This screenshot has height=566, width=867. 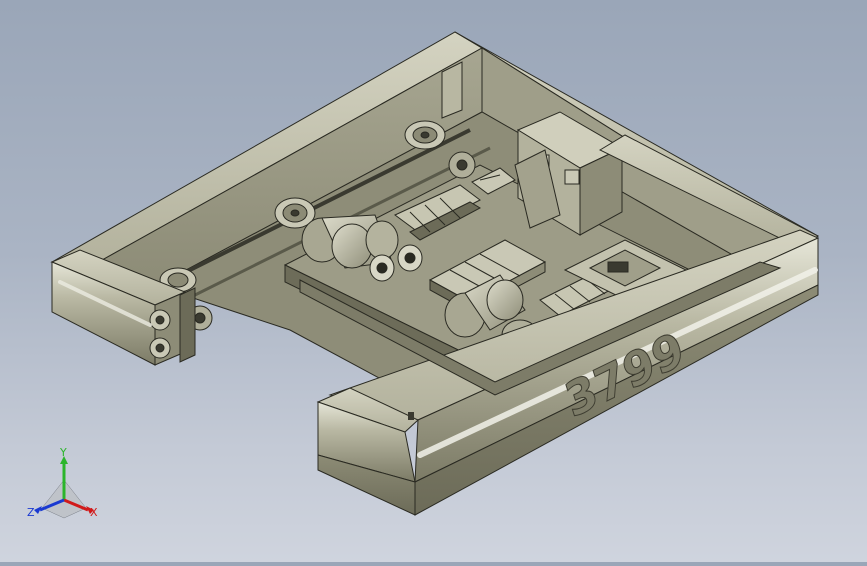 What do you see at coordinates (462, 165) in the screenshot?
I see `sprocket-rear` at bounding box center [462, 165].